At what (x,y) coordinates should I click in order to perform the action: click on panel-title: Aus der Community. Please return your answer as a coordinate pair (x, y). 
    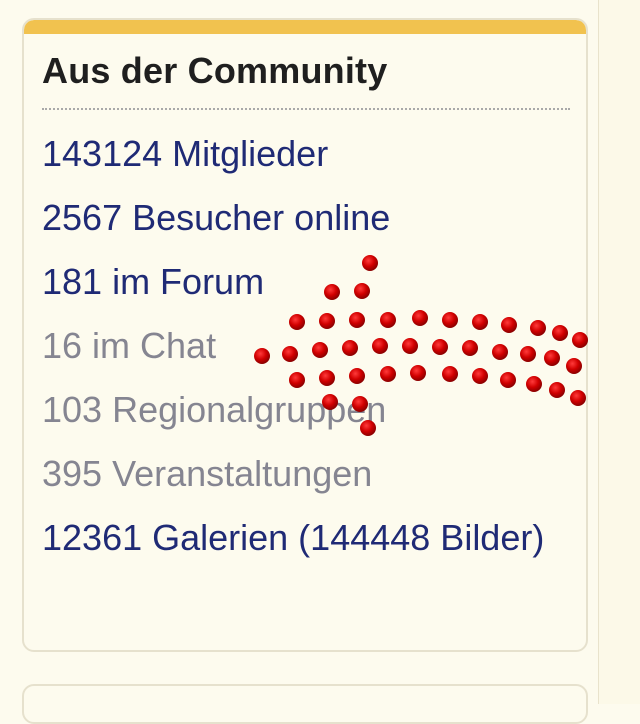
    Looking at the image, I should click on (215, 70).